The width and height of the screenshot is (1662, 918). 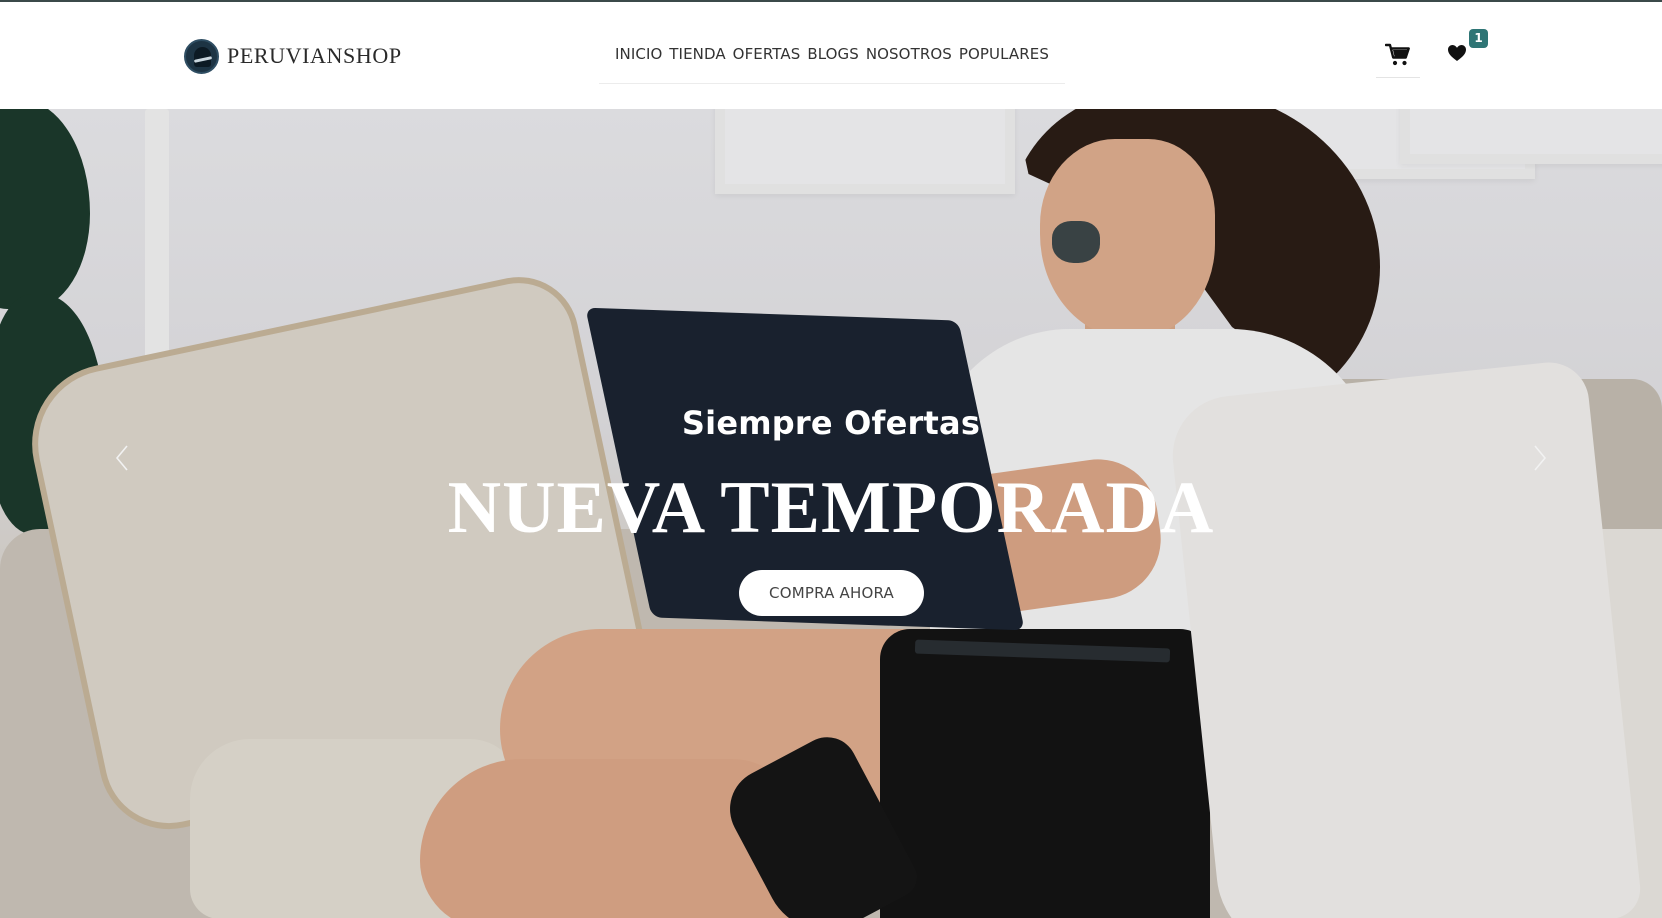 I want to click on shop-now-button: COMPRA AHORA, so click(x=831, y=593).